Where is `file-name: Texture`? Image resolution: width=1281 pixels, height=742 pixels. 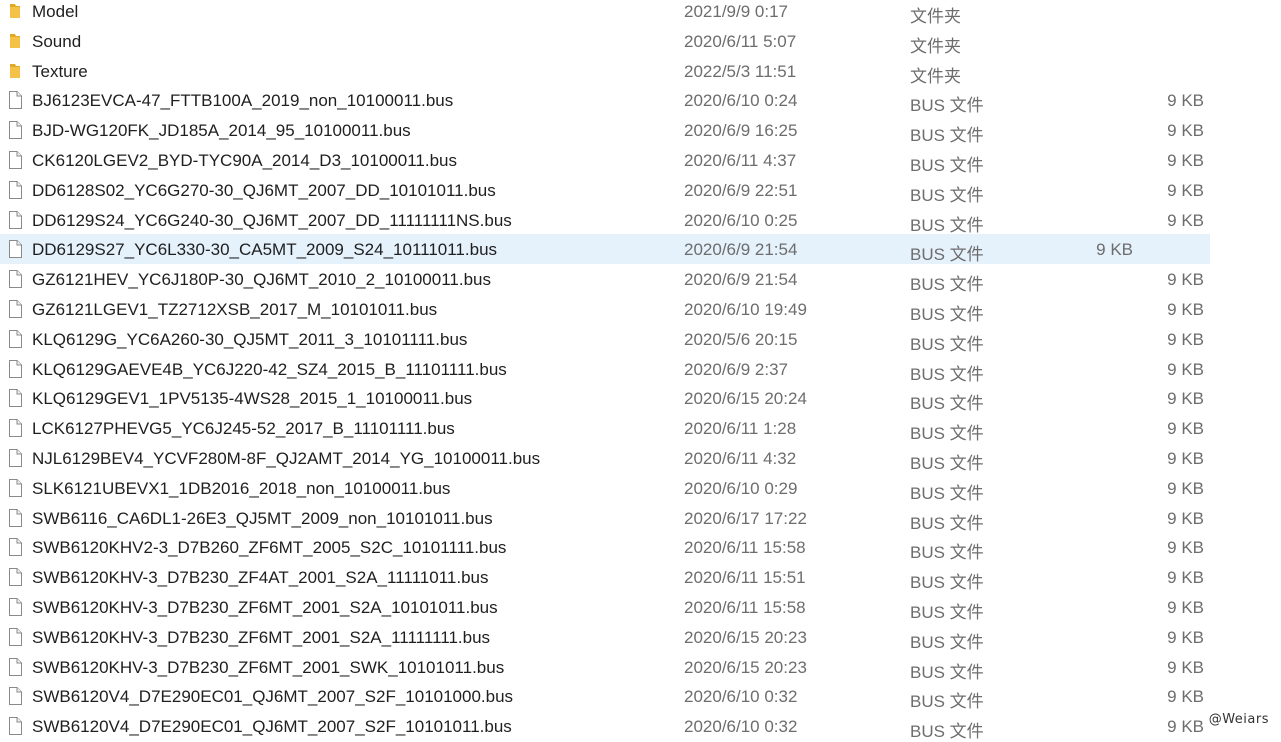
file-name: Texture is located at coordinates (60, 71).